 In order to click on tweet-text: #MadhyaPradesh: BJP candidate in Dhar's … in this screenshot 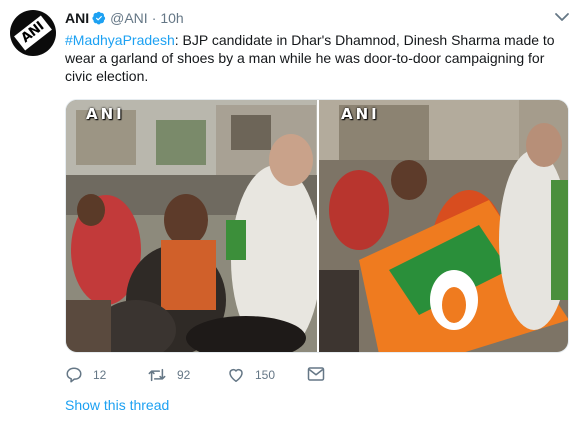, I will do `click(315, 58)`.